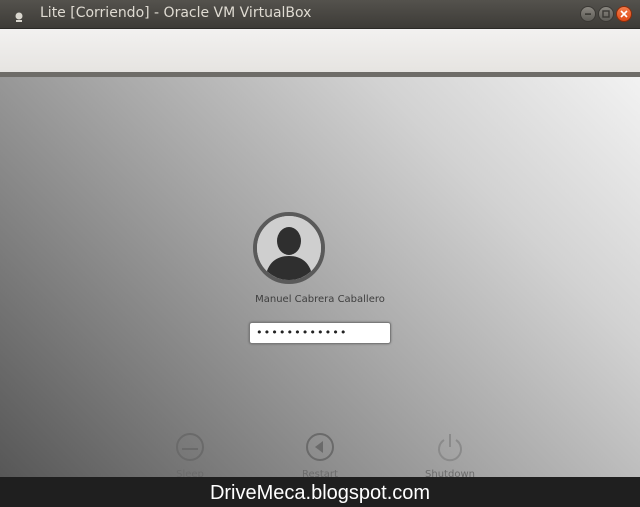 The height and width of the screenshot is (507, 640). Describe the element at coordinates (320, 333) in the screenshot. I see `password-field: ••••••••••••` at that location.